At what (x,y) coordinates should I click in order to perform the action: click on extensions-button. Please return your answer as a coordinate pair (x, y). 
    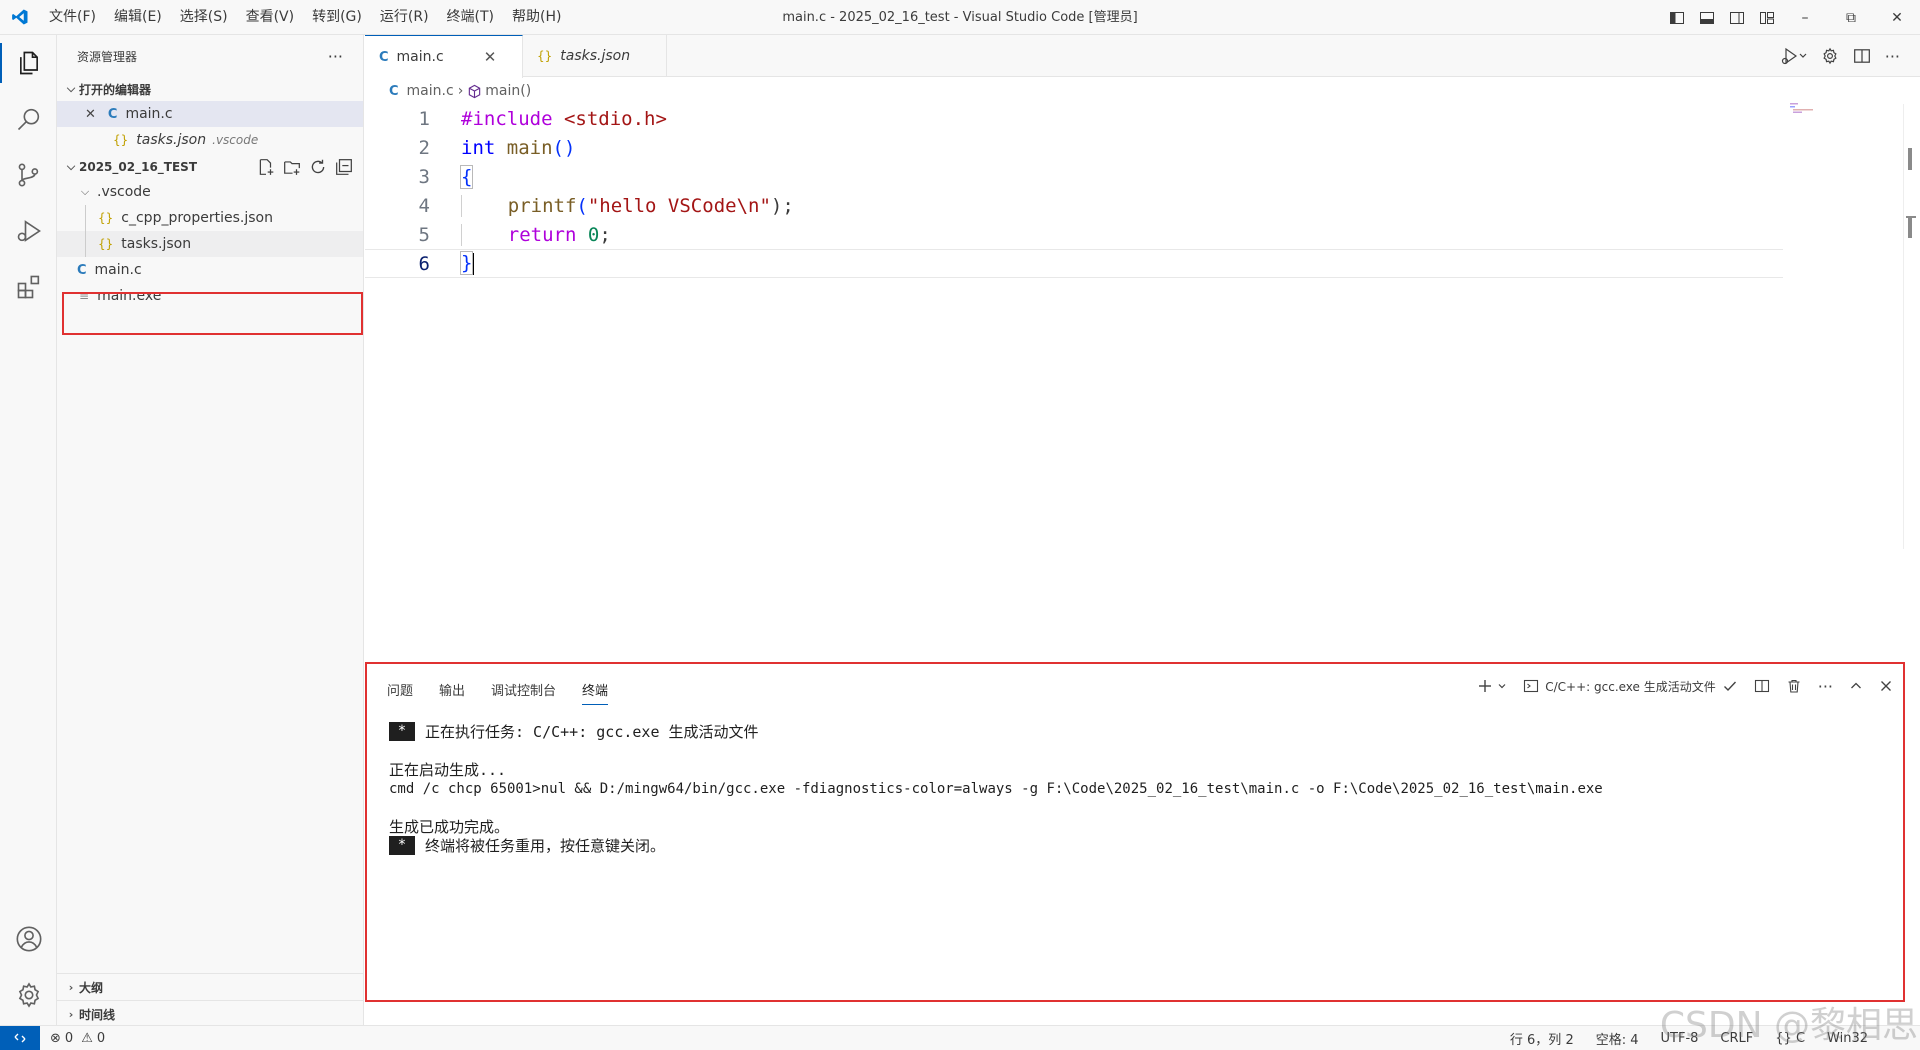
    Looking at the image, I should click on (28, 287).